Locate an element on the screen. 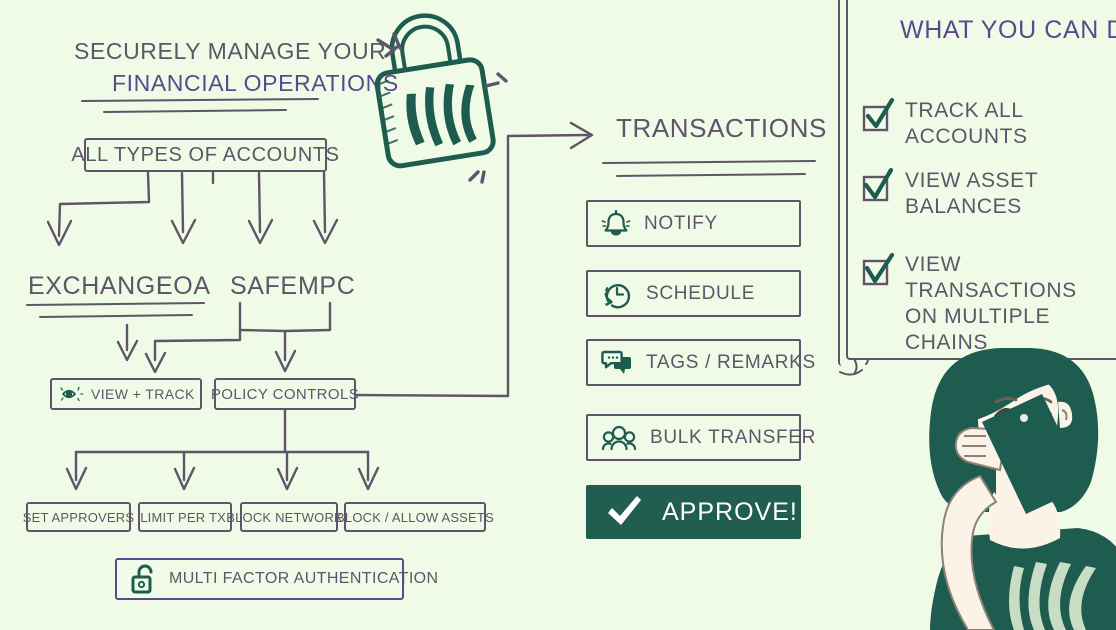 The image size is (1116, 630). action-label: NOTIFY is located at coordinates (681, 223).